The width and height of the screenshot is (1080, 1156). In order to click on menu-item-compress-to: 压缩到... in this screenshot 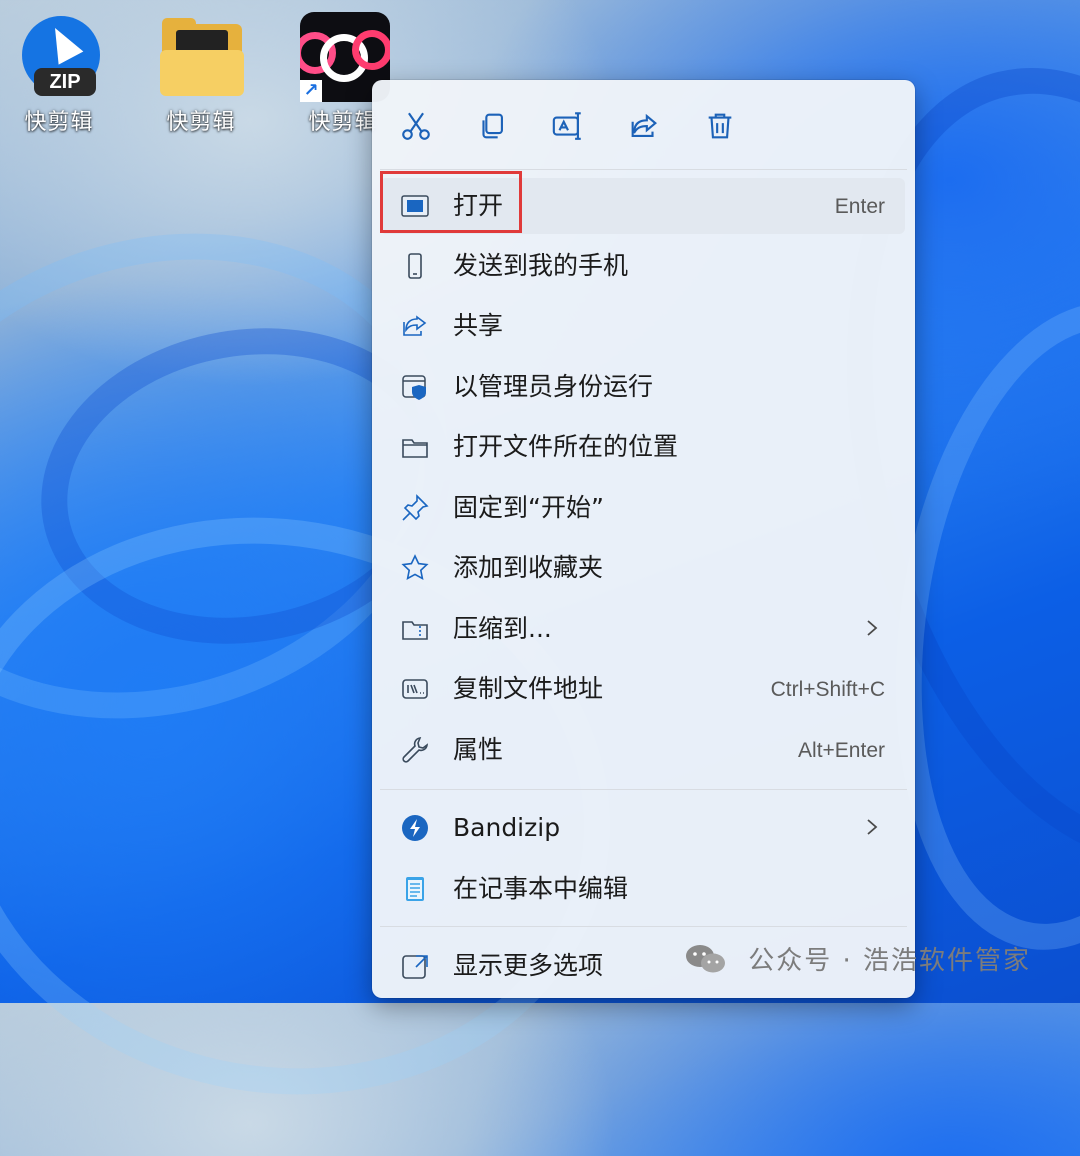, I will do `click(642, 629)`.